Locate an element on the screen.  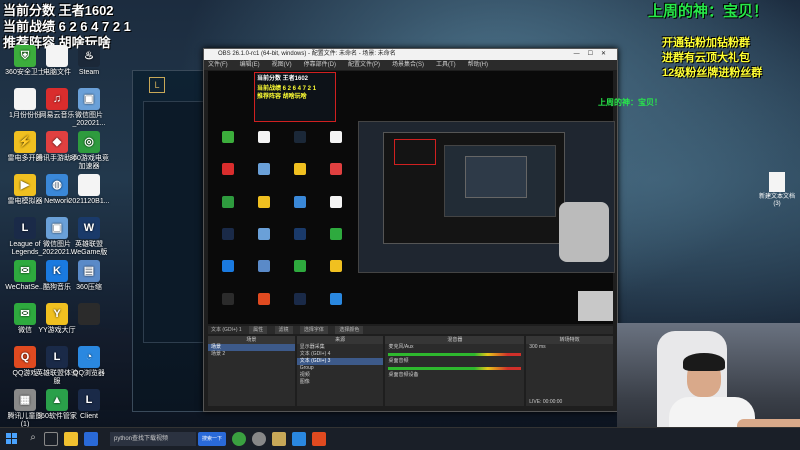
desktop-icon: ◎ 360游戏电竞加速器 is located at coordinates (89, 151).